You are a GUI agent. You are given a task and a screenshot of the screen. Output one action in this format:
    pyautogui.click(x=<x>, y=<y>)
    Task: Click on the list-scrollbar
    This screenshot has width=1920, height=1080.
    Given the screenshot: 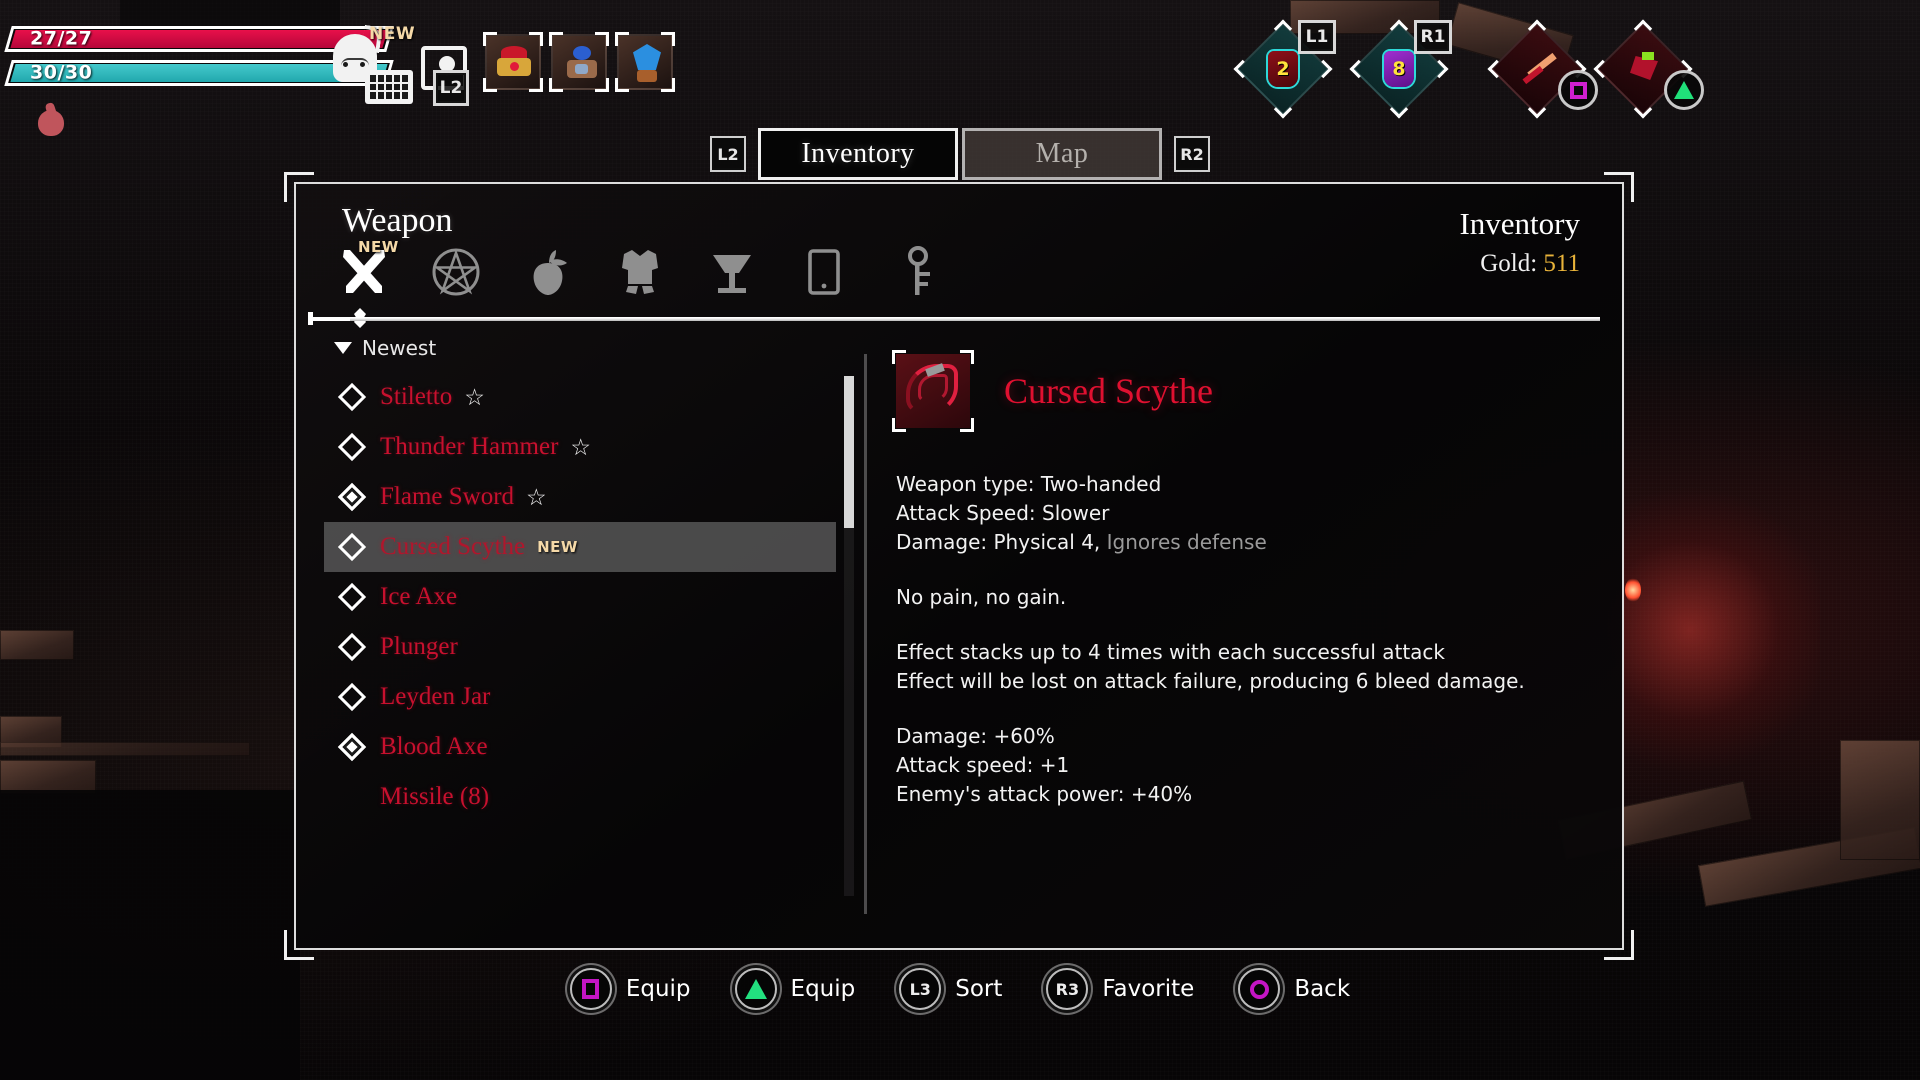 What is the action you would take?
    pyautogui.click(x=849, y=636)
    